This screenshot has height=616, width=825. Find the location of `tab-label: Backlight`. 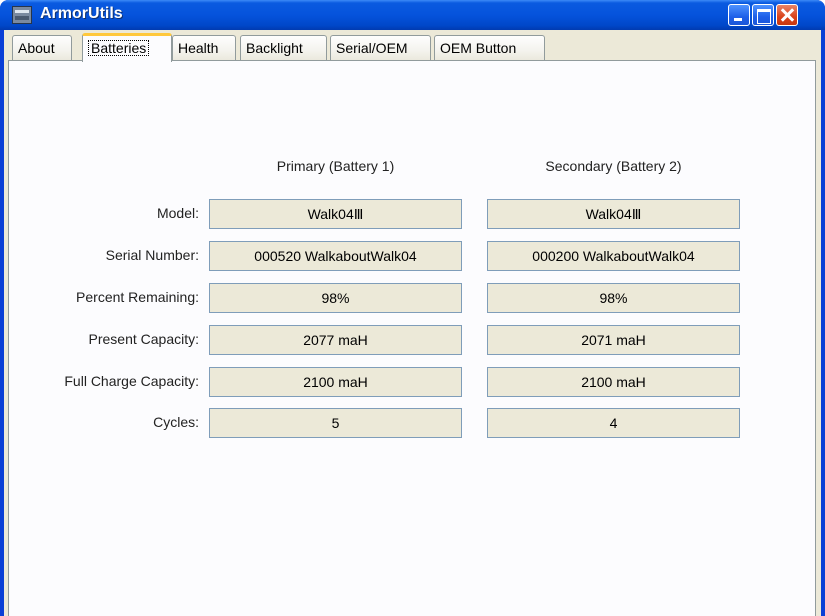

tab-label: Backlight is located at coordinates (274, 48).